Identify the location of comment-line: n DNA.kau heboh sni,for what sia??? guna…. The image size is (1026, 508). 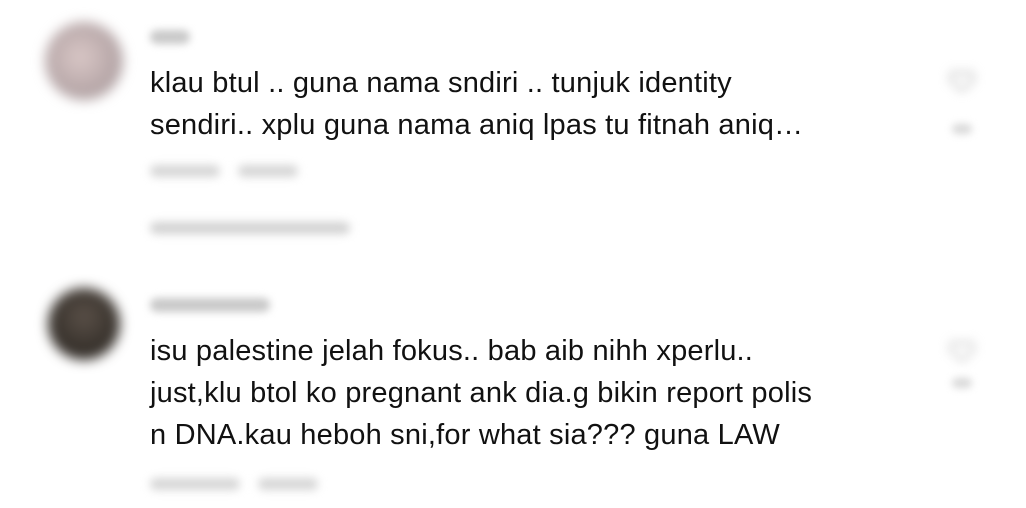
(465, 435).